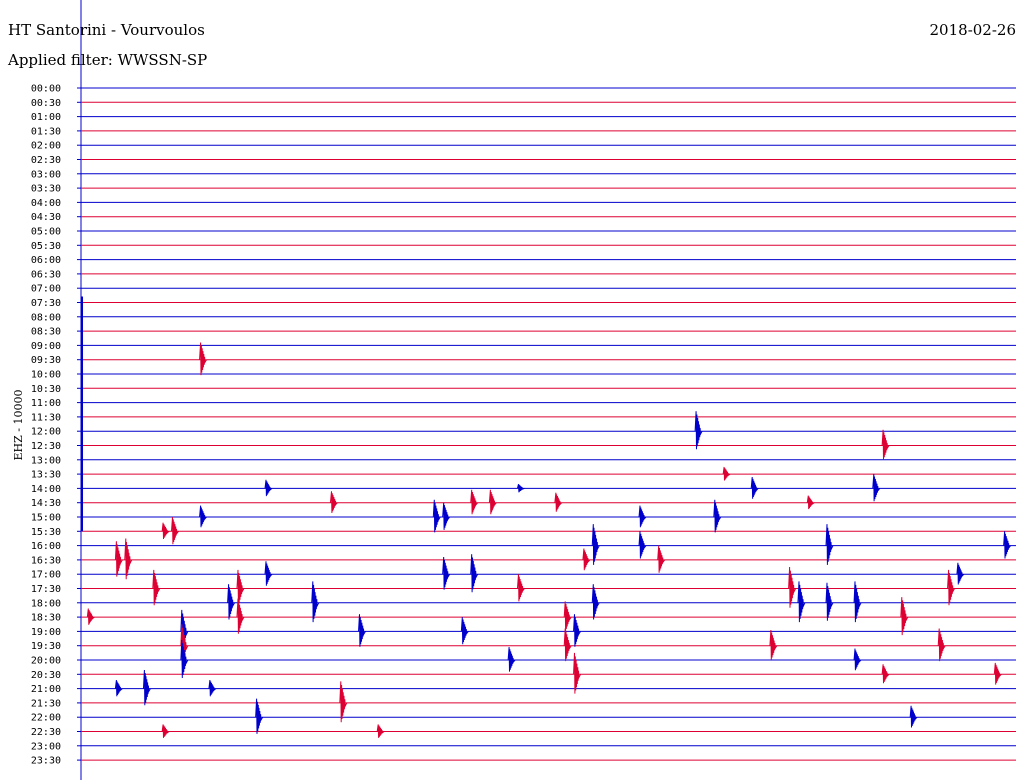  I want to click on time-label-23:30: 23:30, so click(46, 761).